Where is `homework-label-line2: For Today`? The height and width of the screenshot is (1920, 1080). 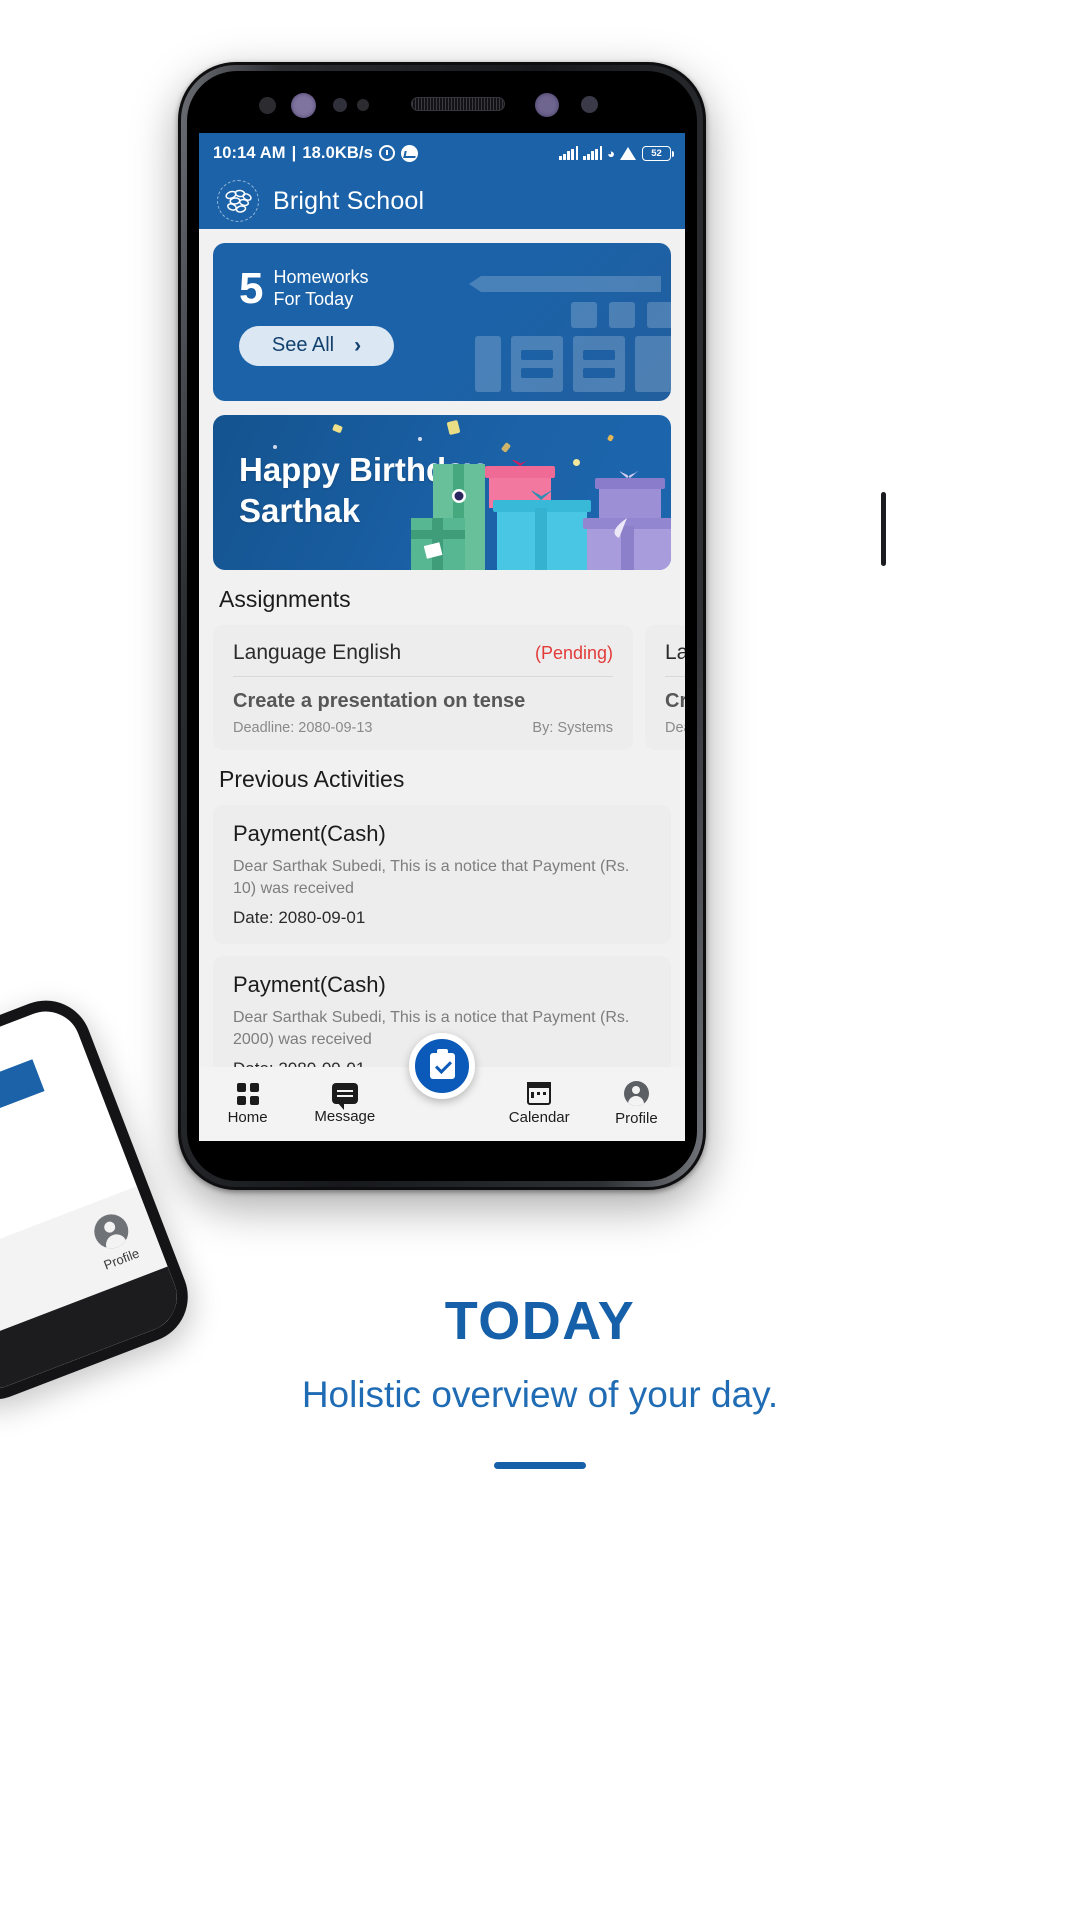 homework-label-line2: For Today is located at coordinates (313, 298).